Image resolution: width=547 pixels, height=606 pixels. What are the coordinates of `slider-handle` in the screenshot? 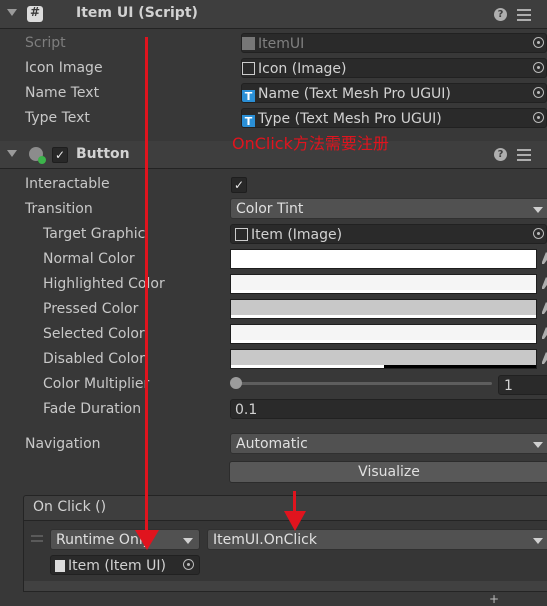 It's located at (236, 383).